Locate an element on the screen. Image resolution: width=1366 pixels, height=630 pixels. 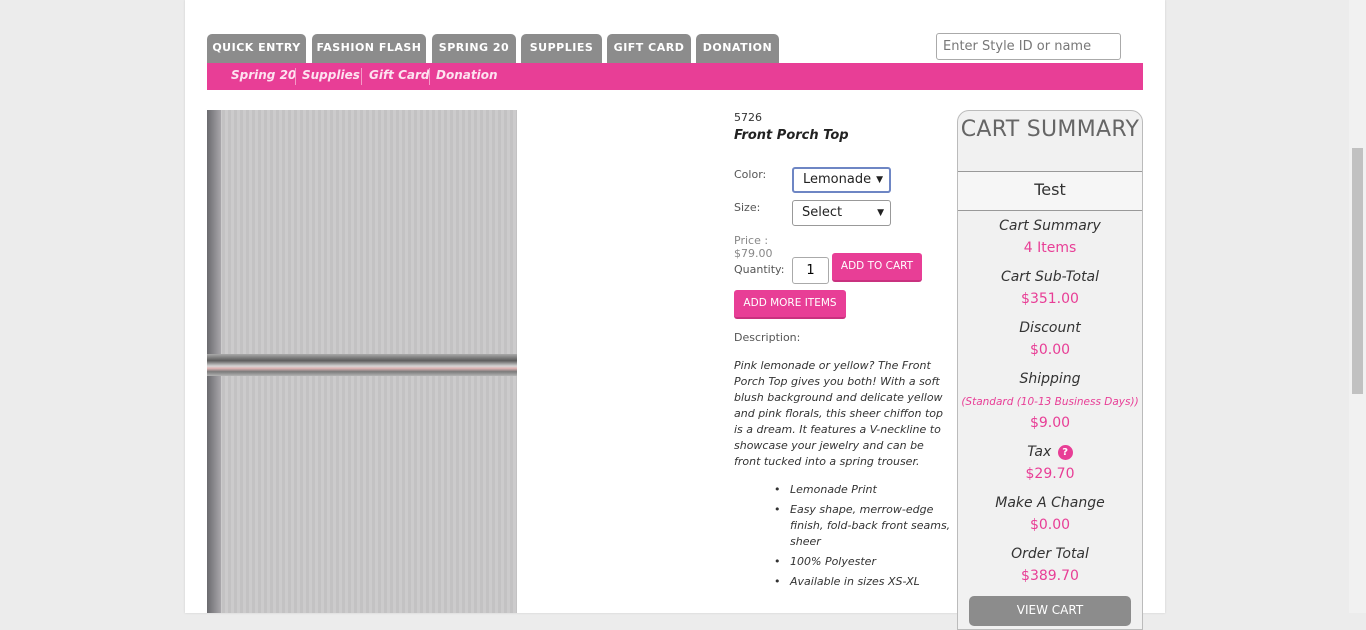
sub-navigation: Spring 20 Supplies Gift Card Donation is located at coordinates (675, 76).